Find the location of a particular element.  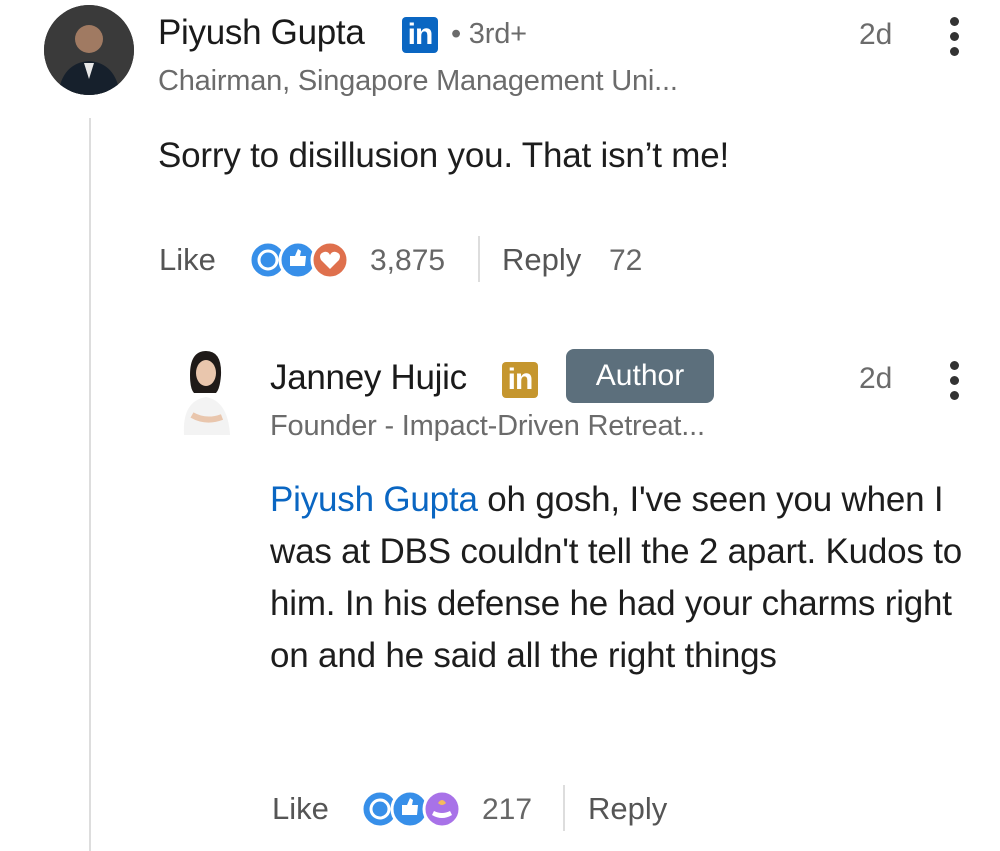

mention-link: Piyush Gupta is located at coordinates (374, 499).